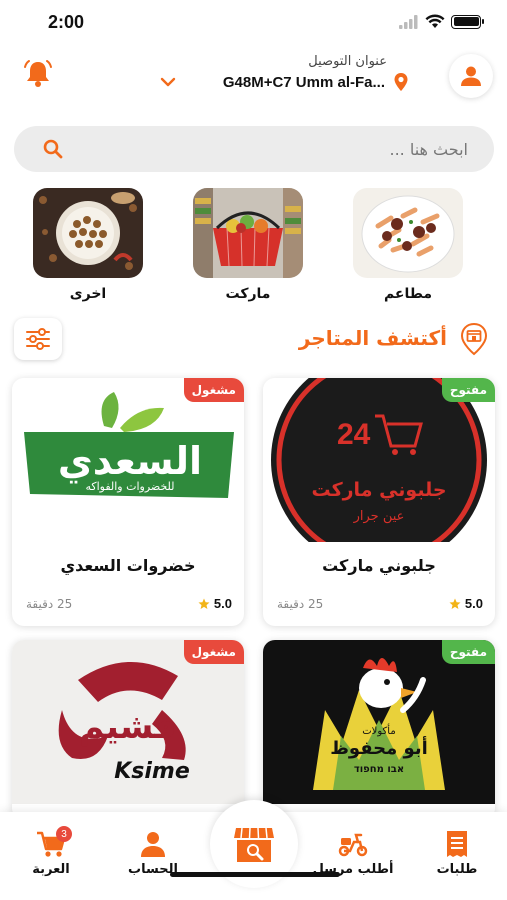 This screenshot has height=900, width=507. What do you see at coordinates (88, 294) in the screenshot?
I see `category-label: اخرى` at bounding box center [88, 294].